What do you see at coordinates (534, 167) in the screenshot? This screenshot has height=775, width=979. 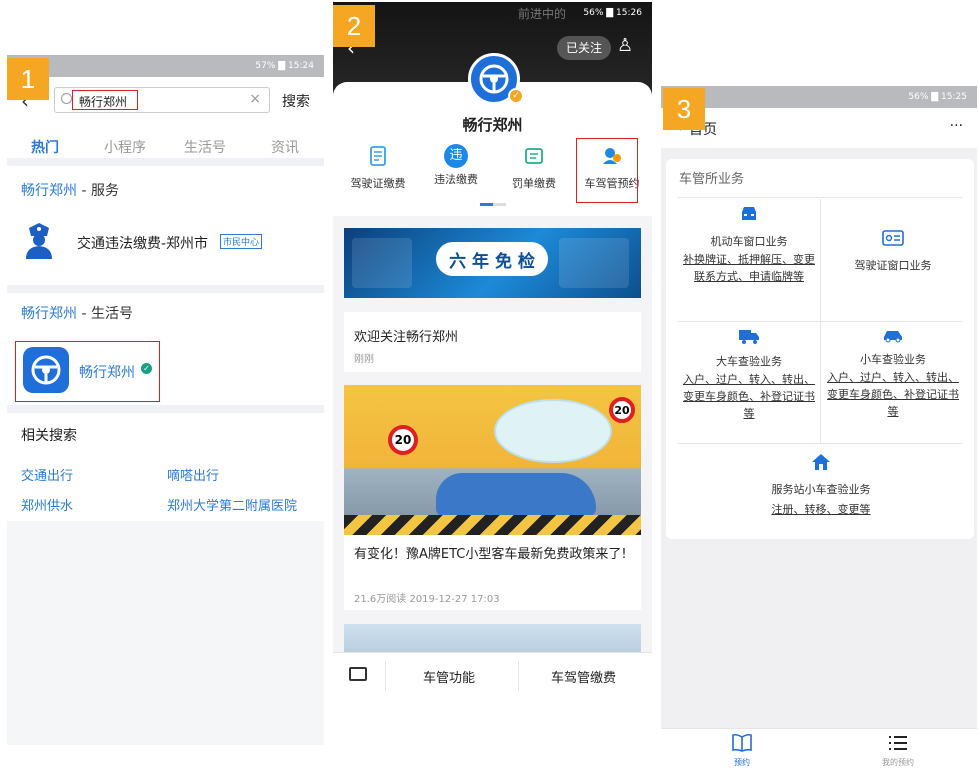 I see `service-ticket: 罚单缴费` at bounding box center [534, 167].